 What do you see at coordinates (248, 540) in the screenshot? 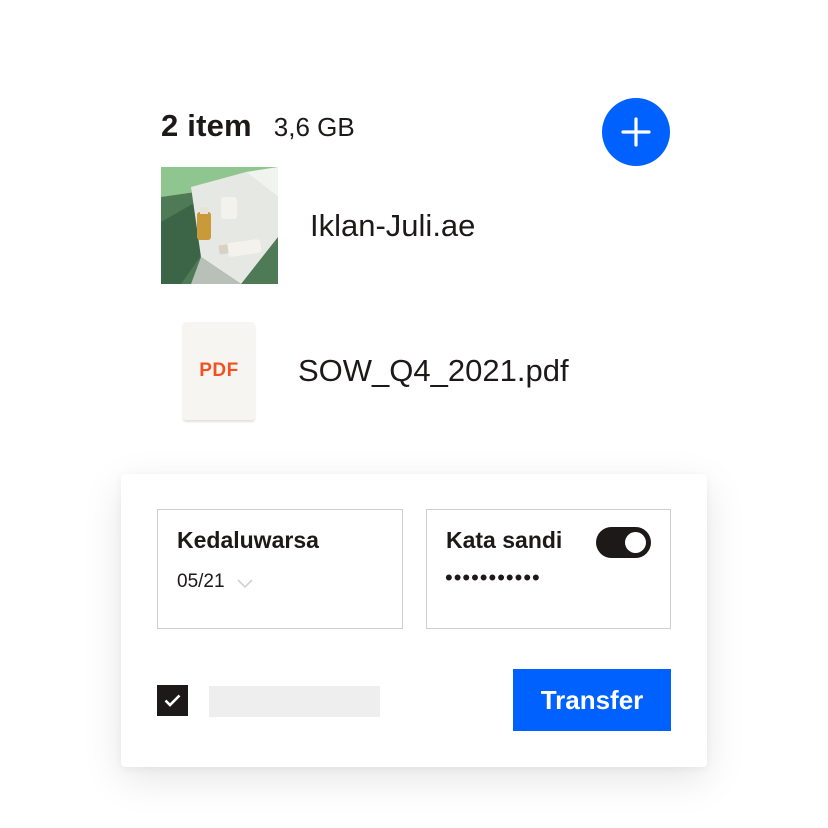
I see `expiry-title: Kedaluwarsa` at bounding box center [248, 540].